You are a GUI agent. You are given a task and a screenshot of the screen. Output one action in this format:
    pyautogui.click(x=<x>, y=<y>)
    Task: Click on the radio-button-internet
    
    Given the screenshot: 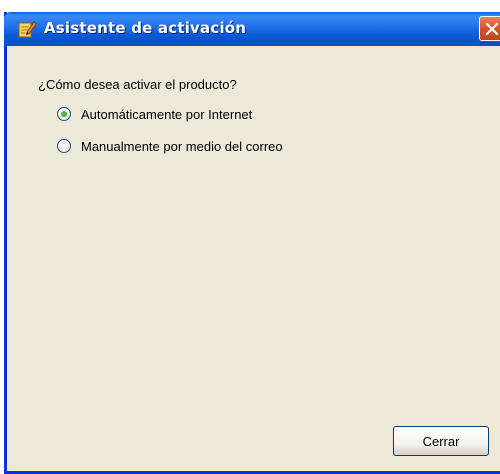 What is the action you would take?
    pyautogui.click(x=64, y=114)
    